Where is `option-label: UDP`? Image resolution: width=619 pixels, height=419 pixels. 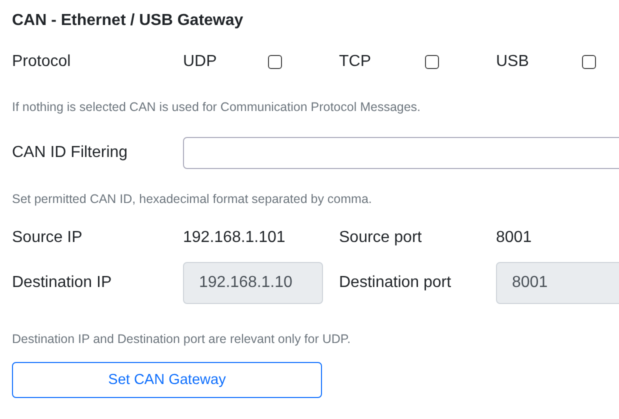
option-label: UDP is located at coordinates (200, 62).